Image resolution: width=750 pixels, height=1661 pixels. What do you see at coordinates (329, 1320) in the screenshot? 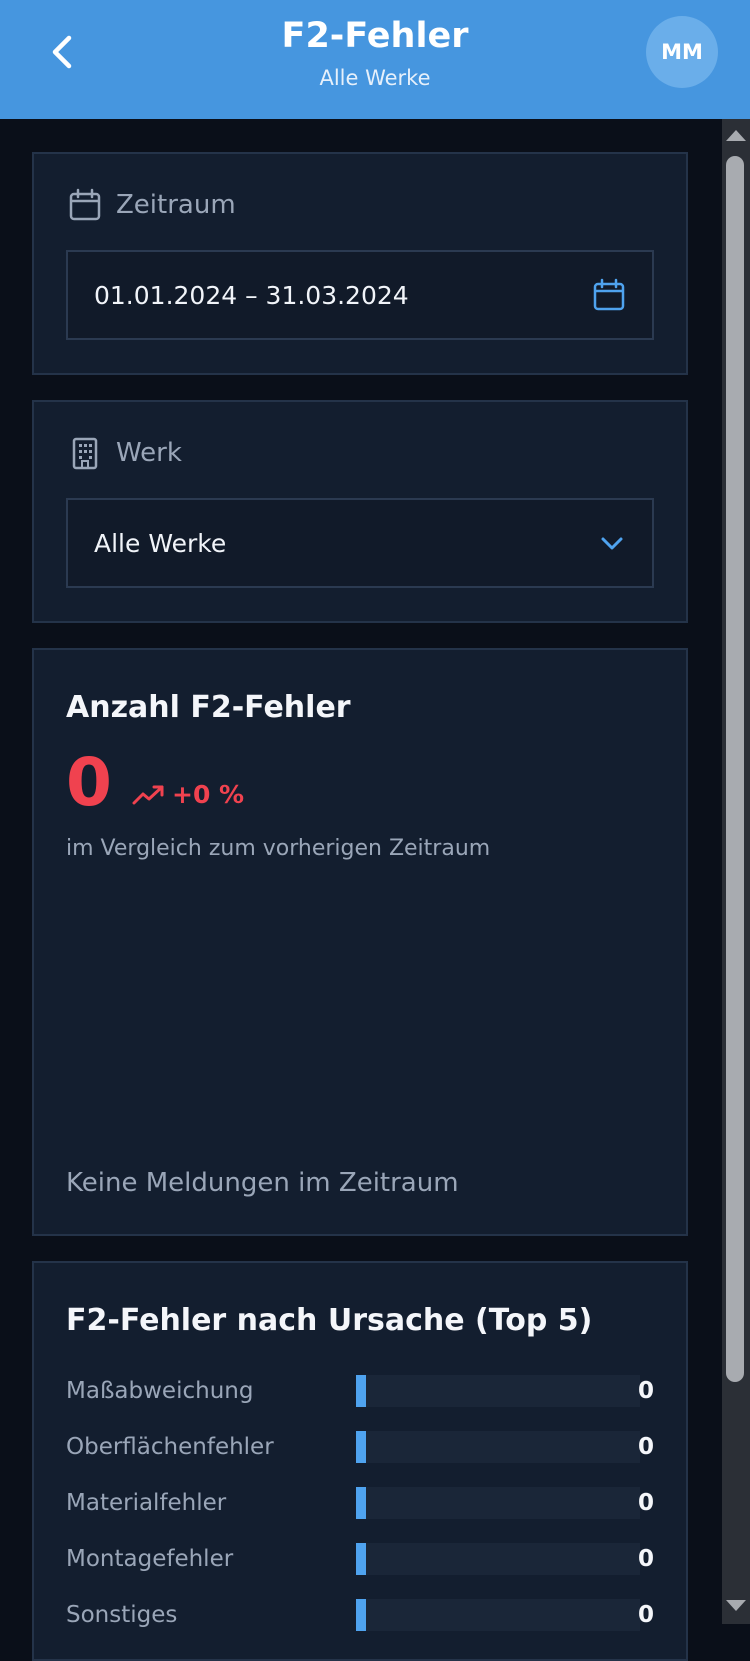
I see `causes-card-title: F2-Fehler nach Ursache (Top 5)` at bounding box center [329, 1320].